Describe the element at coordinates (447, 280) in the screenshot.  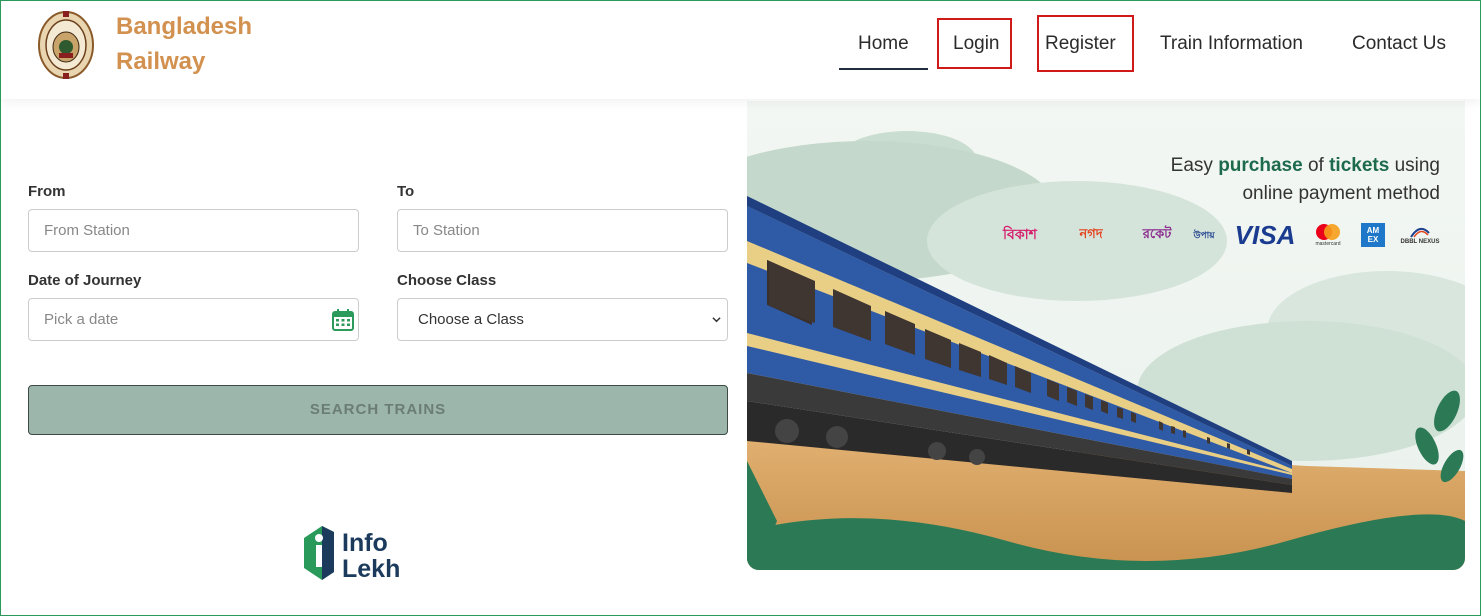
I see `choose-class-label: Choose Class` at that location.